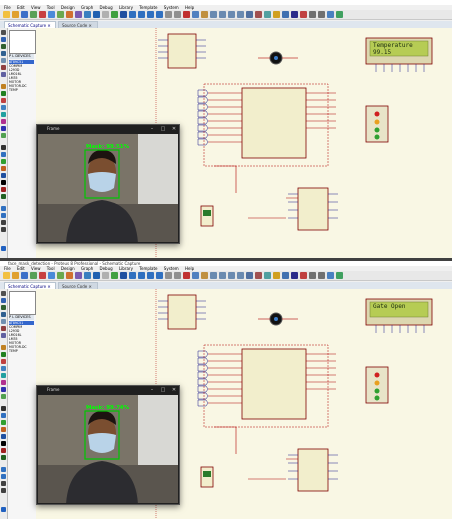 This screenshot has width=452, height=519. Describe the element at coordinates (3, 39) in the screenshot. I see `component-mode-icon` at that location.